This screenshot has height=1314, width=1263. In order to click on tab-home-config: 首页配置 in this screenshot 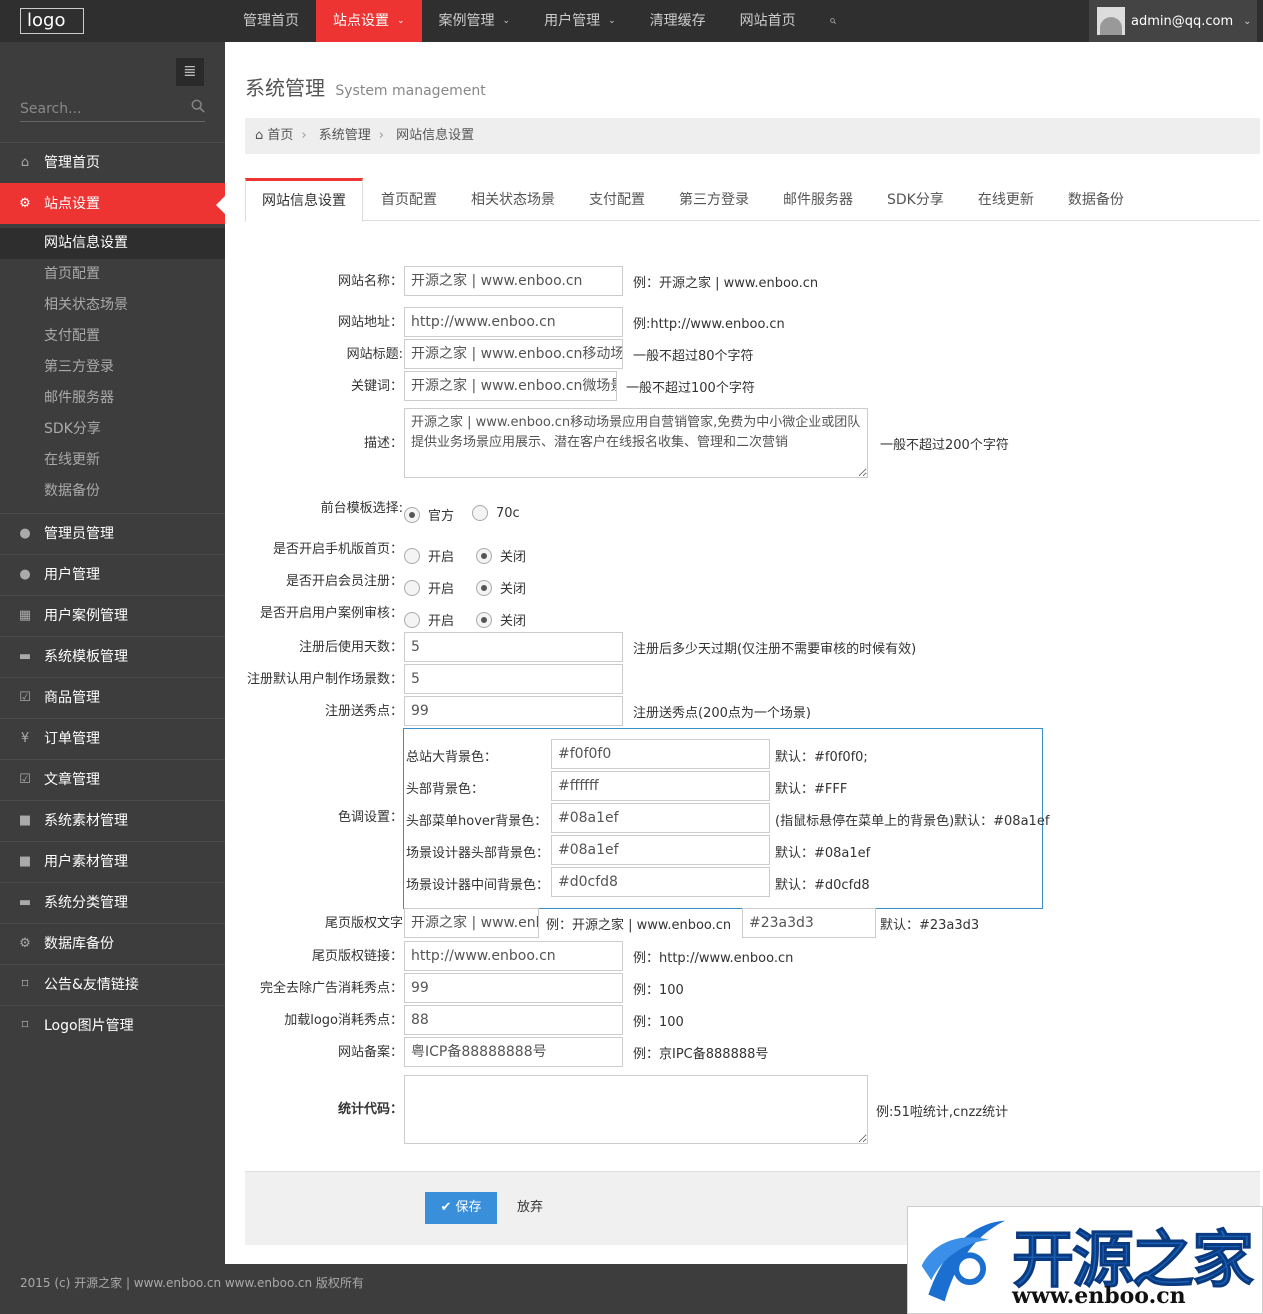, I will do `click(409, 199)`.